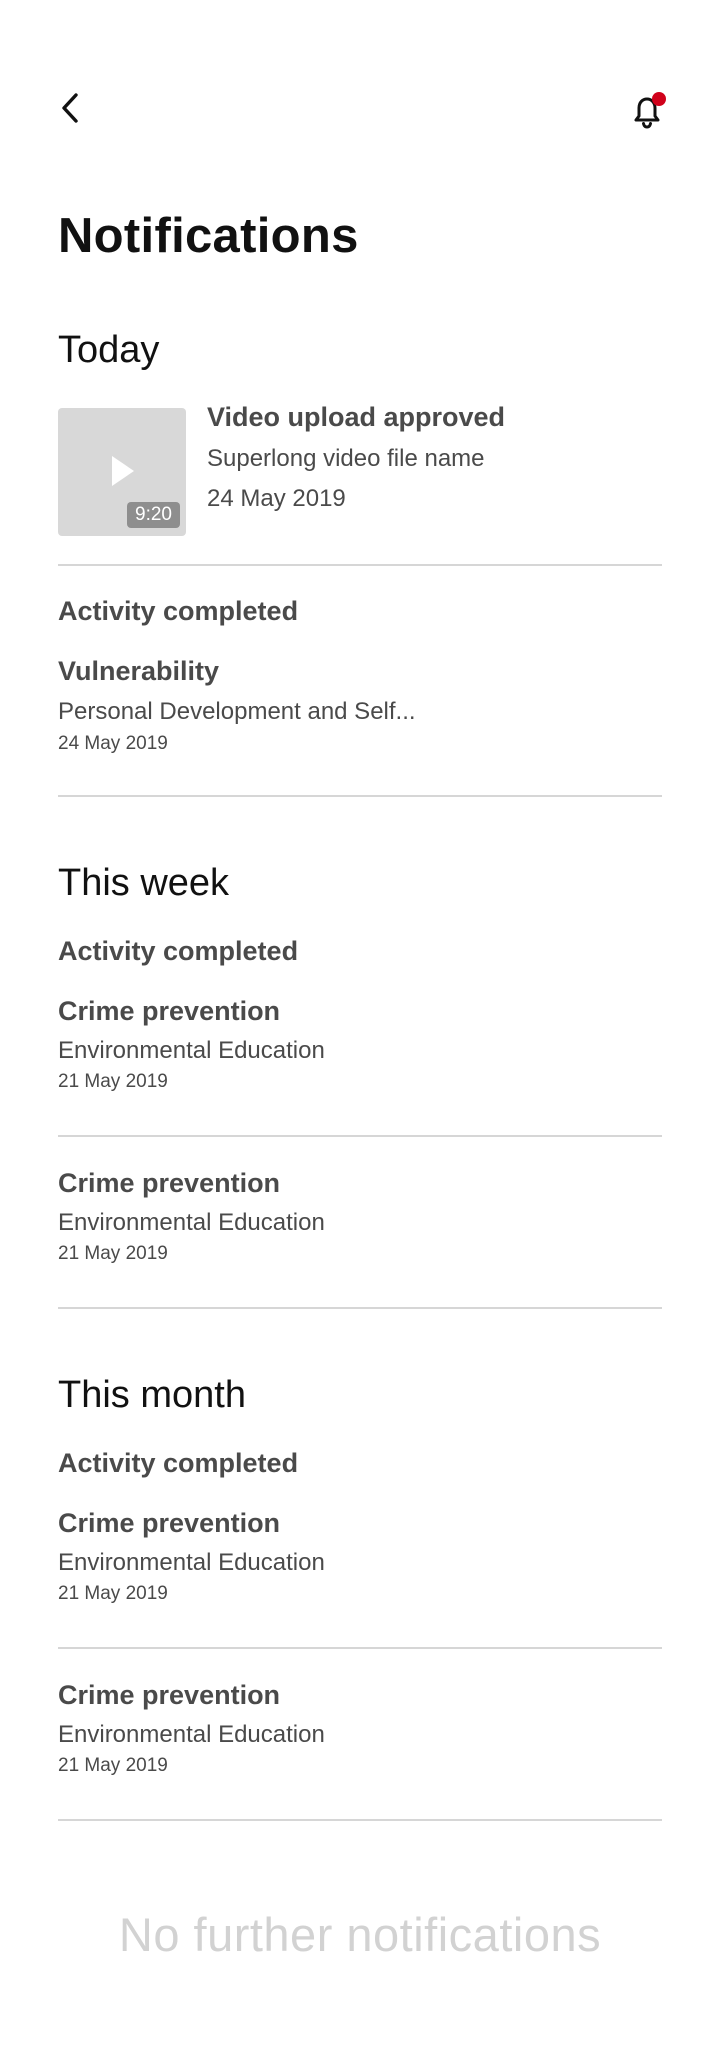  Describe the element at coordinates (356, 417) in the screenshot. I see `video-notification-title: Video upload approved` at that location.